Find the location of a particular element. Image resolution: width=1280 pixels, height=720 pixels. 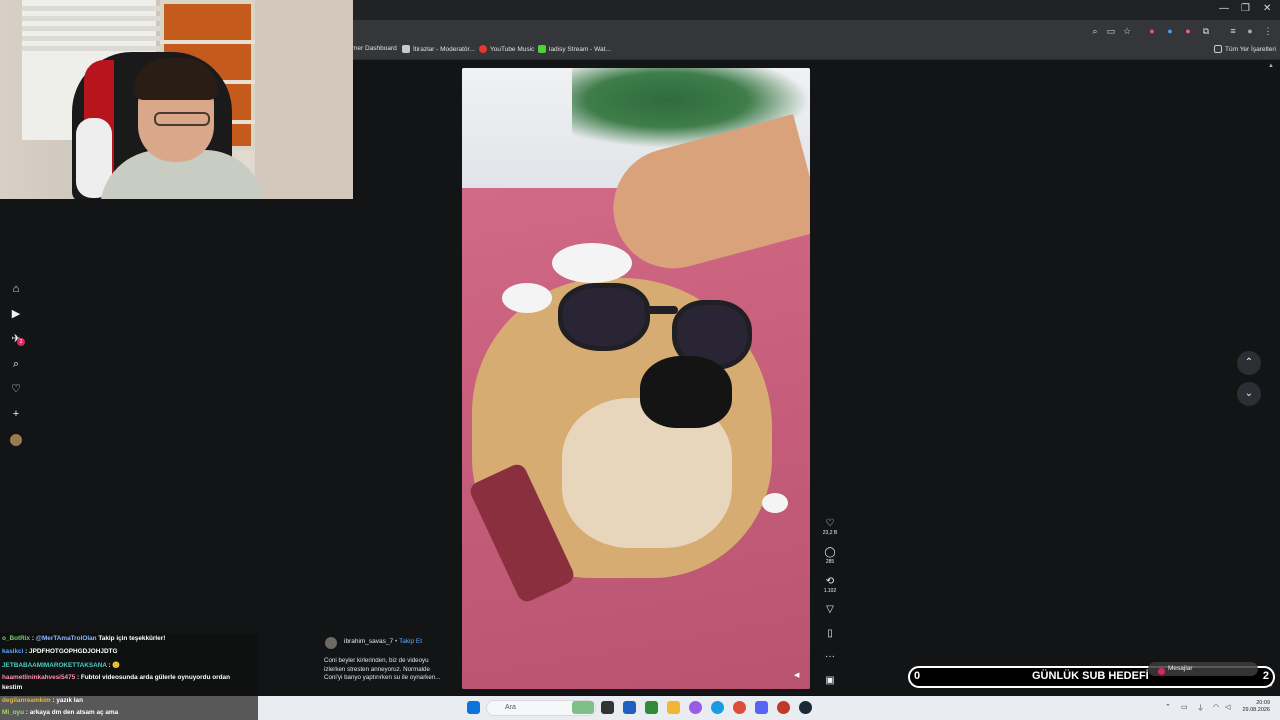

audio-button: ▣ is located at coordinates (830, 681).